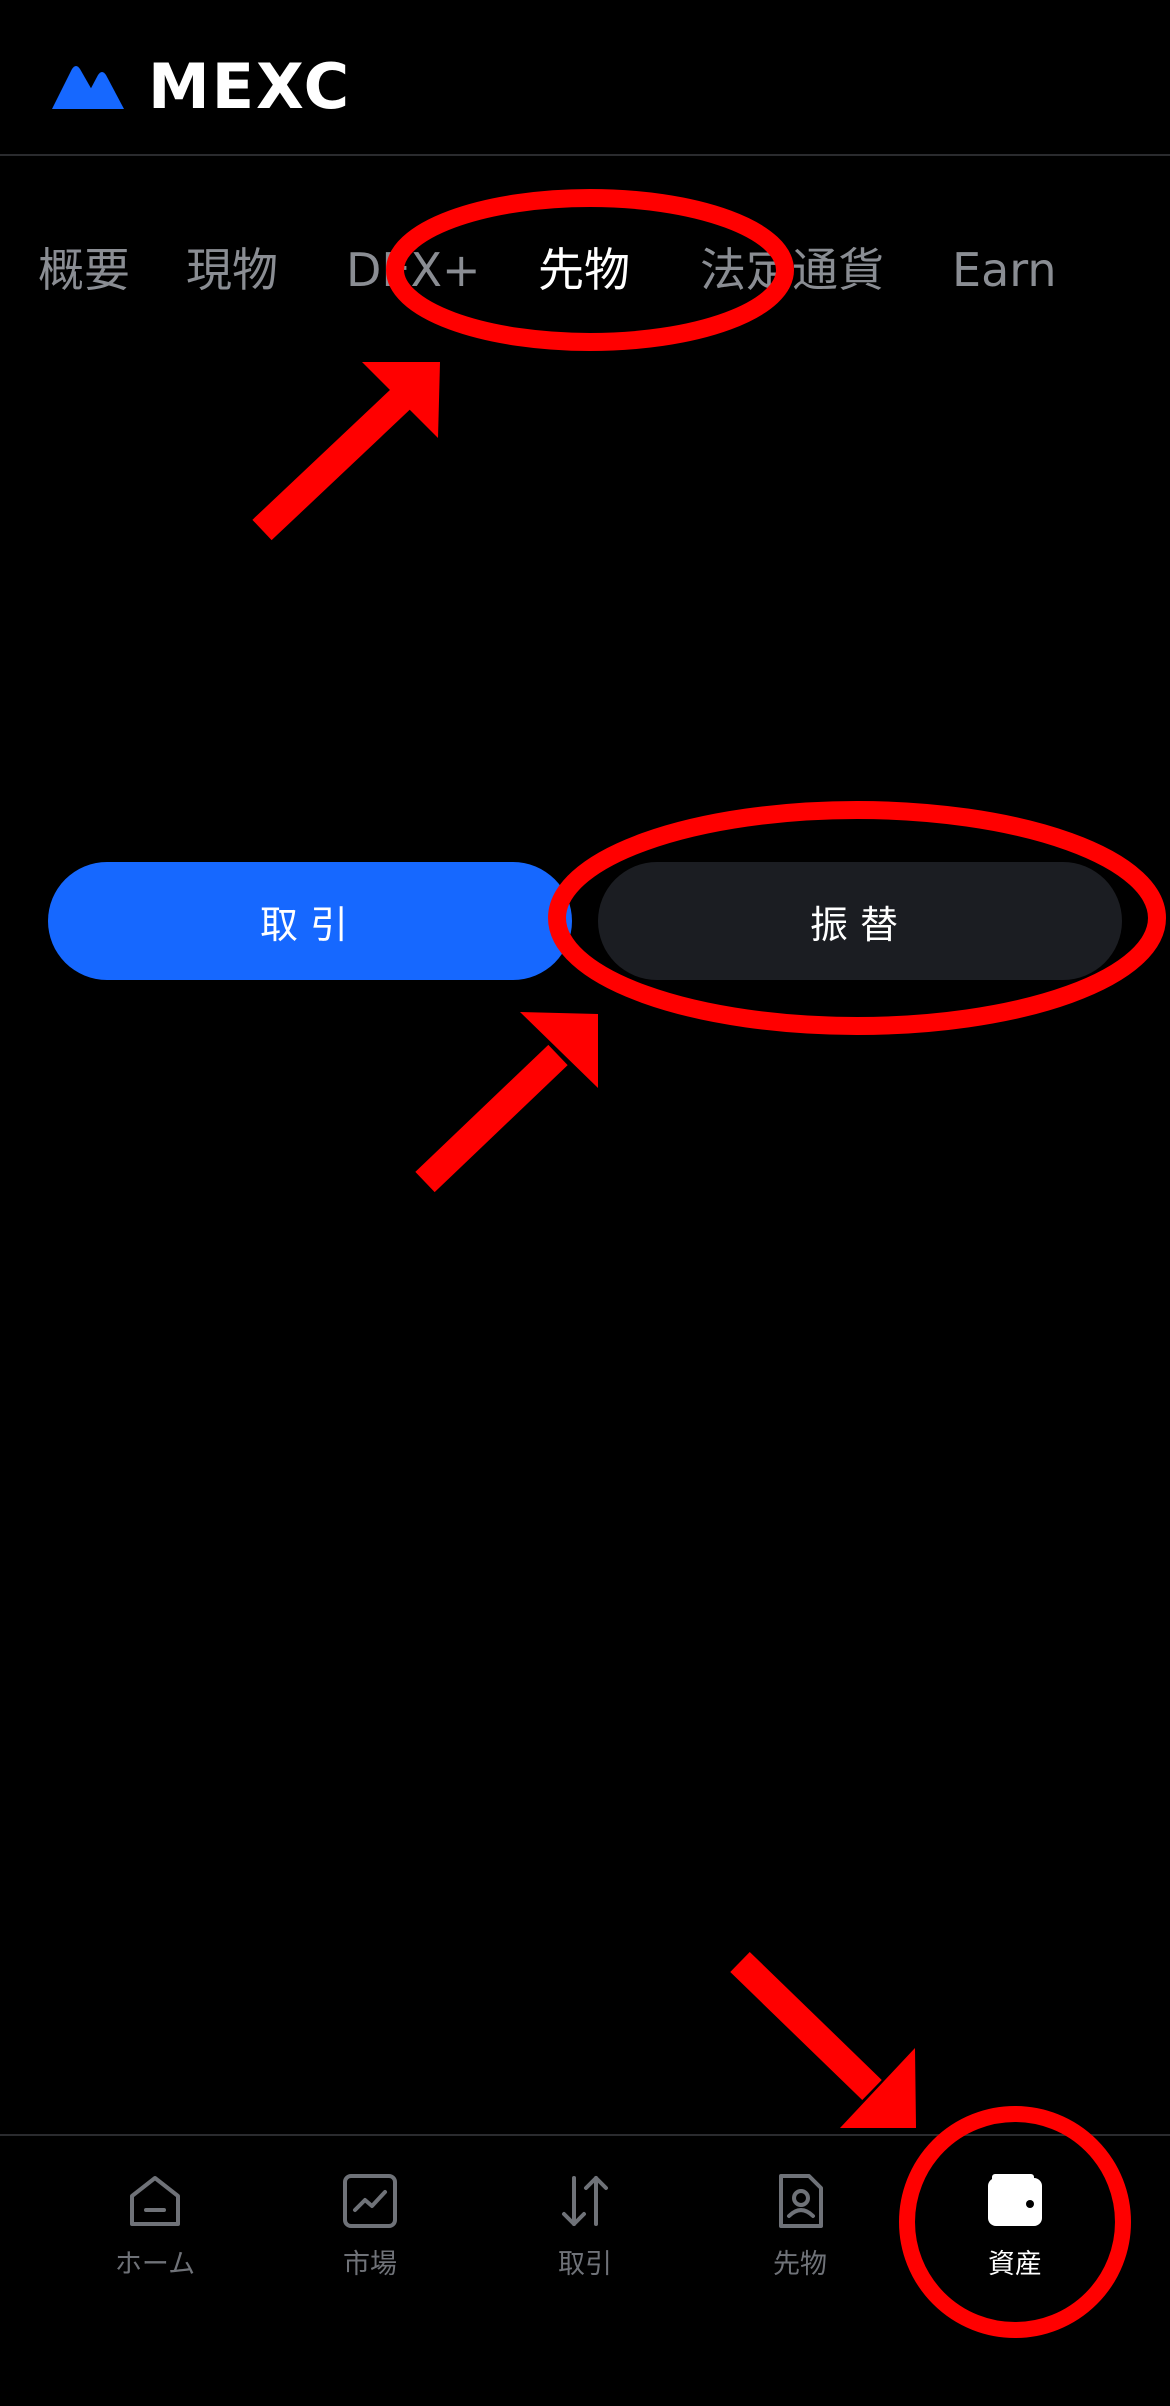 Image resolution: width=1170 pixels, height=2406 pixels. I want to click on mexc-logo: MEXC, so click(200, 87).